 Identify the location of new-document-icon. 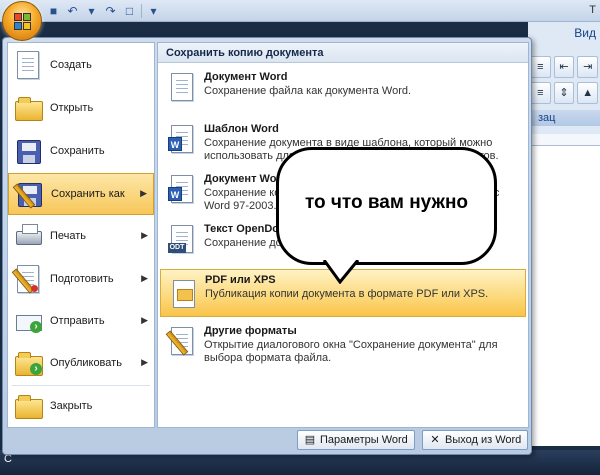
(29, 66).